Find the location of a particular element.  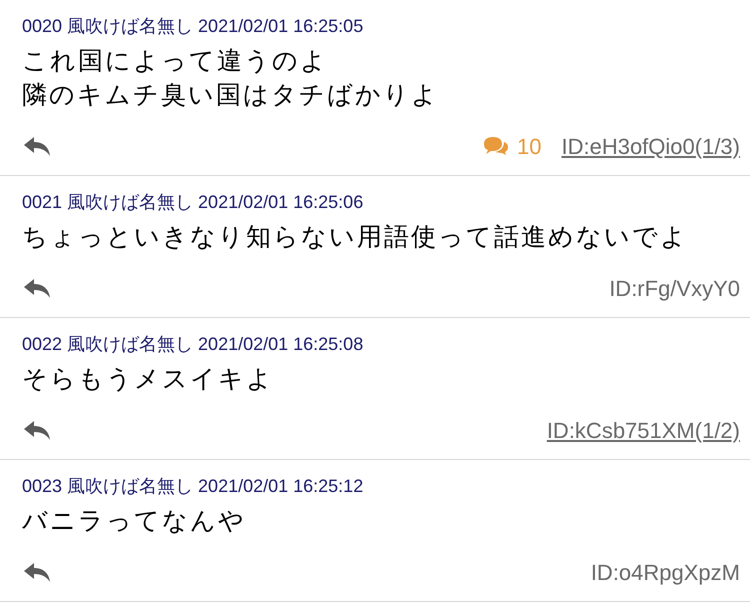

post-header: 0023 風吹けば名無し 2021/02/01 16:25:12 is located at coordinates (193, 486).